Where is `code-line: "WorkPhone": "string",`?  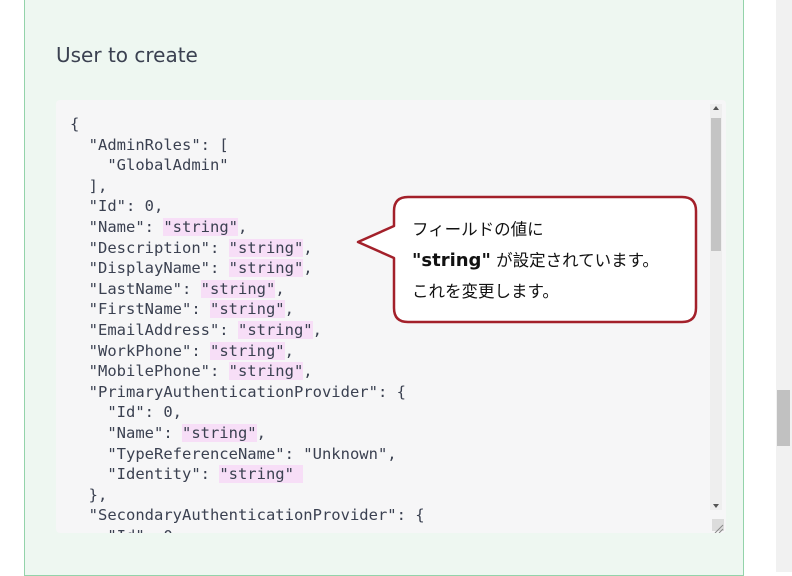
code-line: "WorkPhone": "string", is located at coordinates (247, 351).